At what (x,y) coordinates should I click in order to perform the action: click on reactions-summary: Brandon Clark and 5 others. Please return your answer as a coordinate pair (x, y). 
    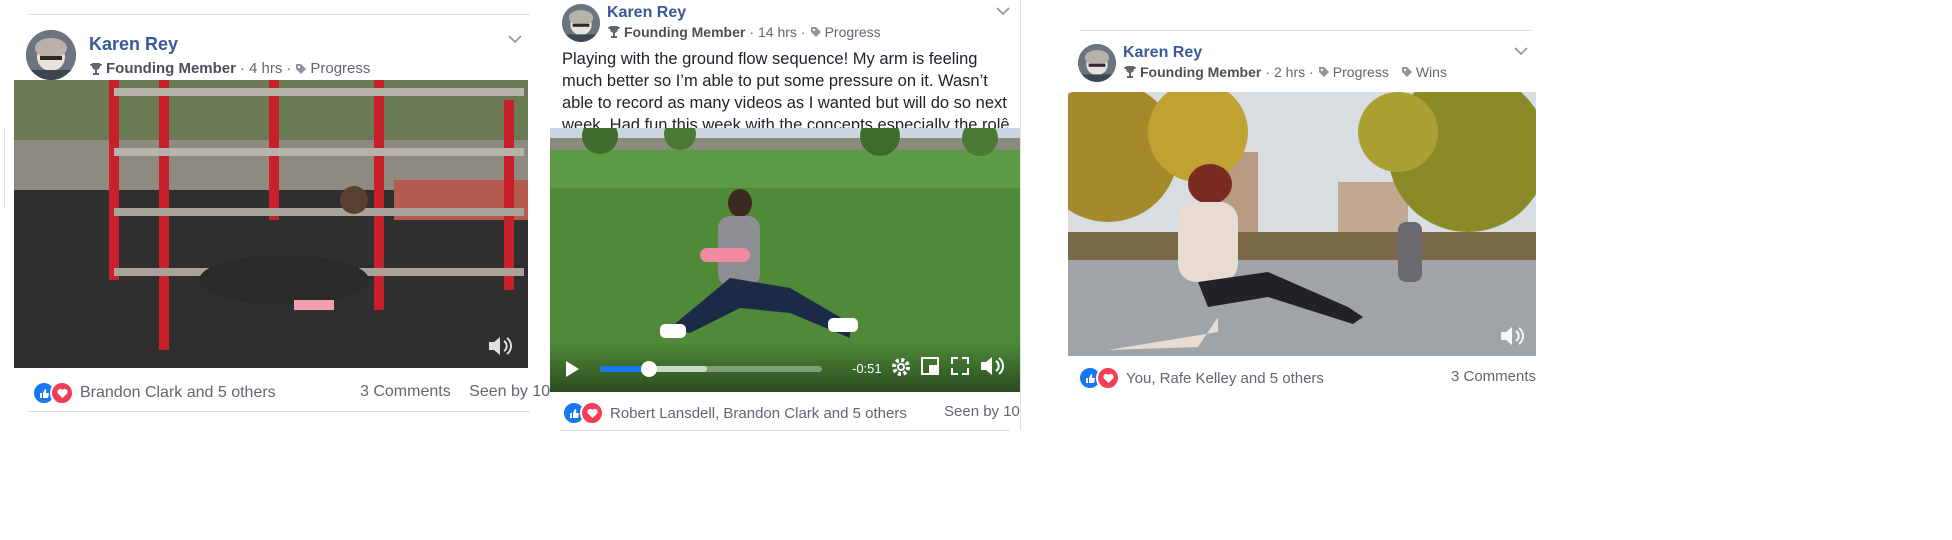
    Looking at the image, I should click on (154, 393).